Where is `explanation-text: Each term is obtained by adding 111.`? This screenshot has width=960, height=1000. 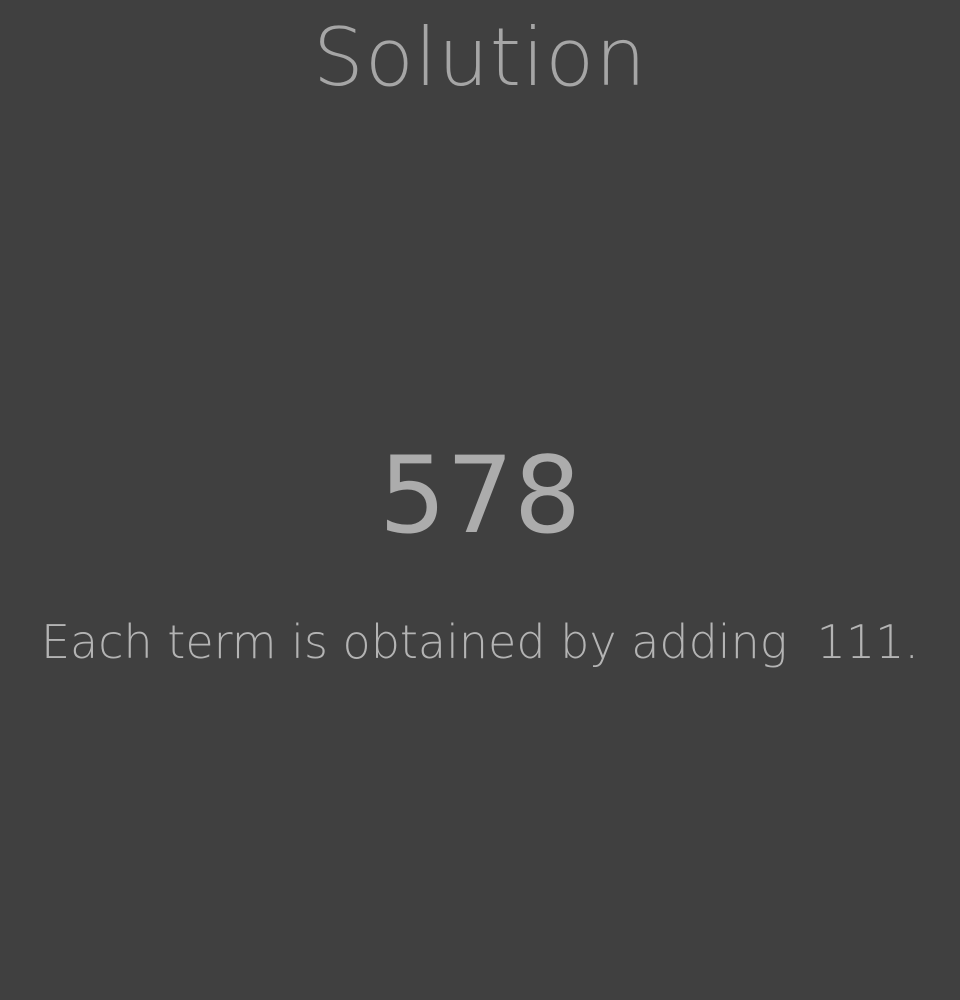 explanation-text: Each term is obtained by adding 111. is located at coordinates (480, 642).